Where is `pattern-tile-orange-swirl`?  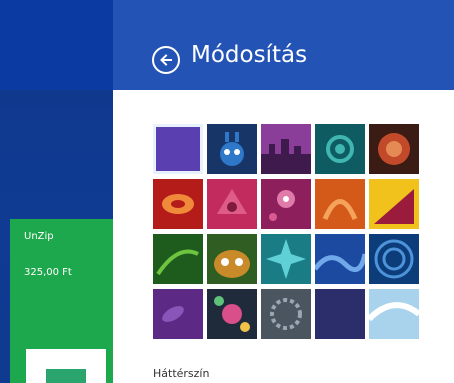
pattern-tile-orange-swirl is located at coordinates (340, 204).